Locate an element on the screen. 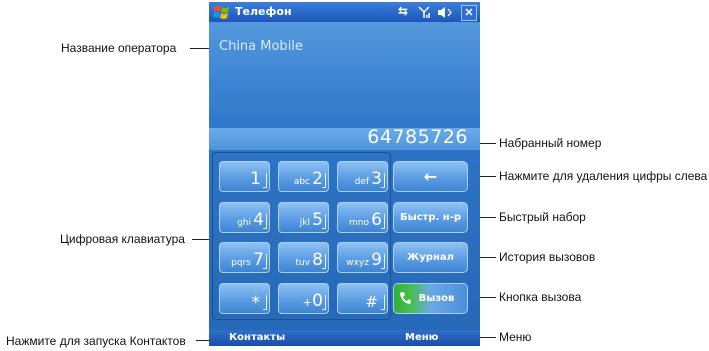 The height and width of the screenshot is (351, 709). key-digit: # is located at coordinates (371, 302).